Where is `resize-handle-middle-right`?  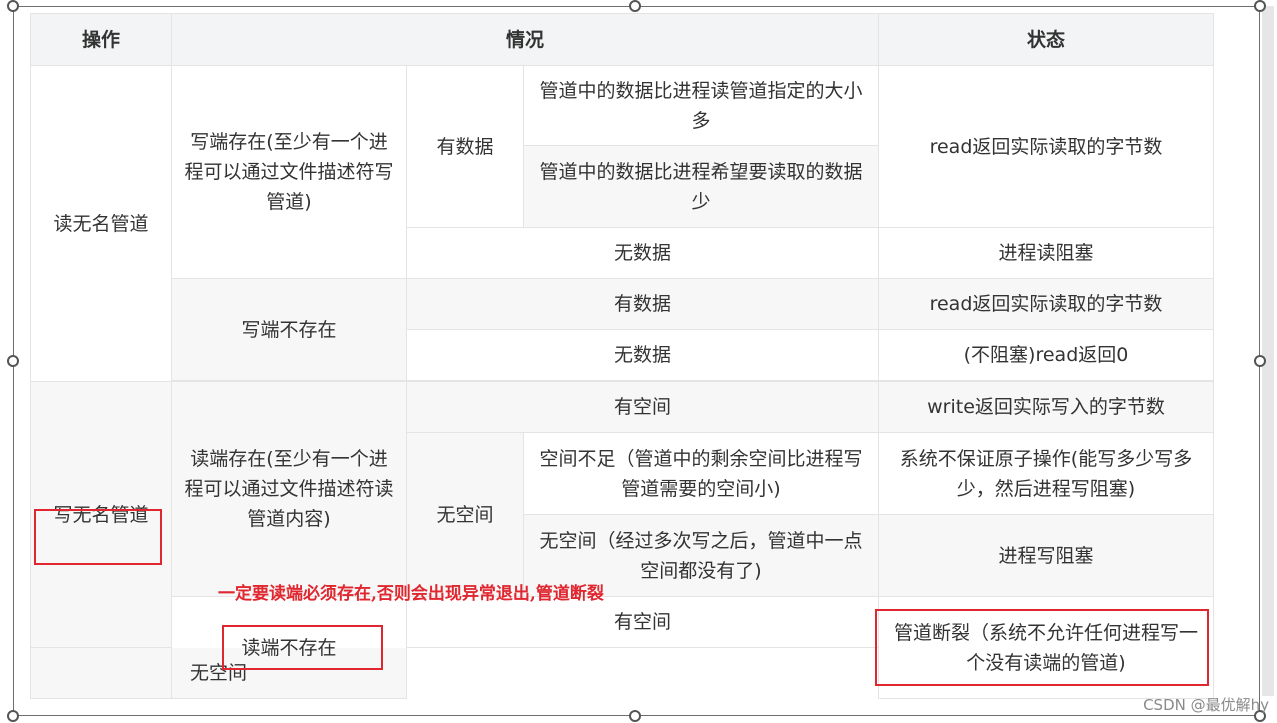
resize-handle-middle-right is located at coordinates (1260, 361).